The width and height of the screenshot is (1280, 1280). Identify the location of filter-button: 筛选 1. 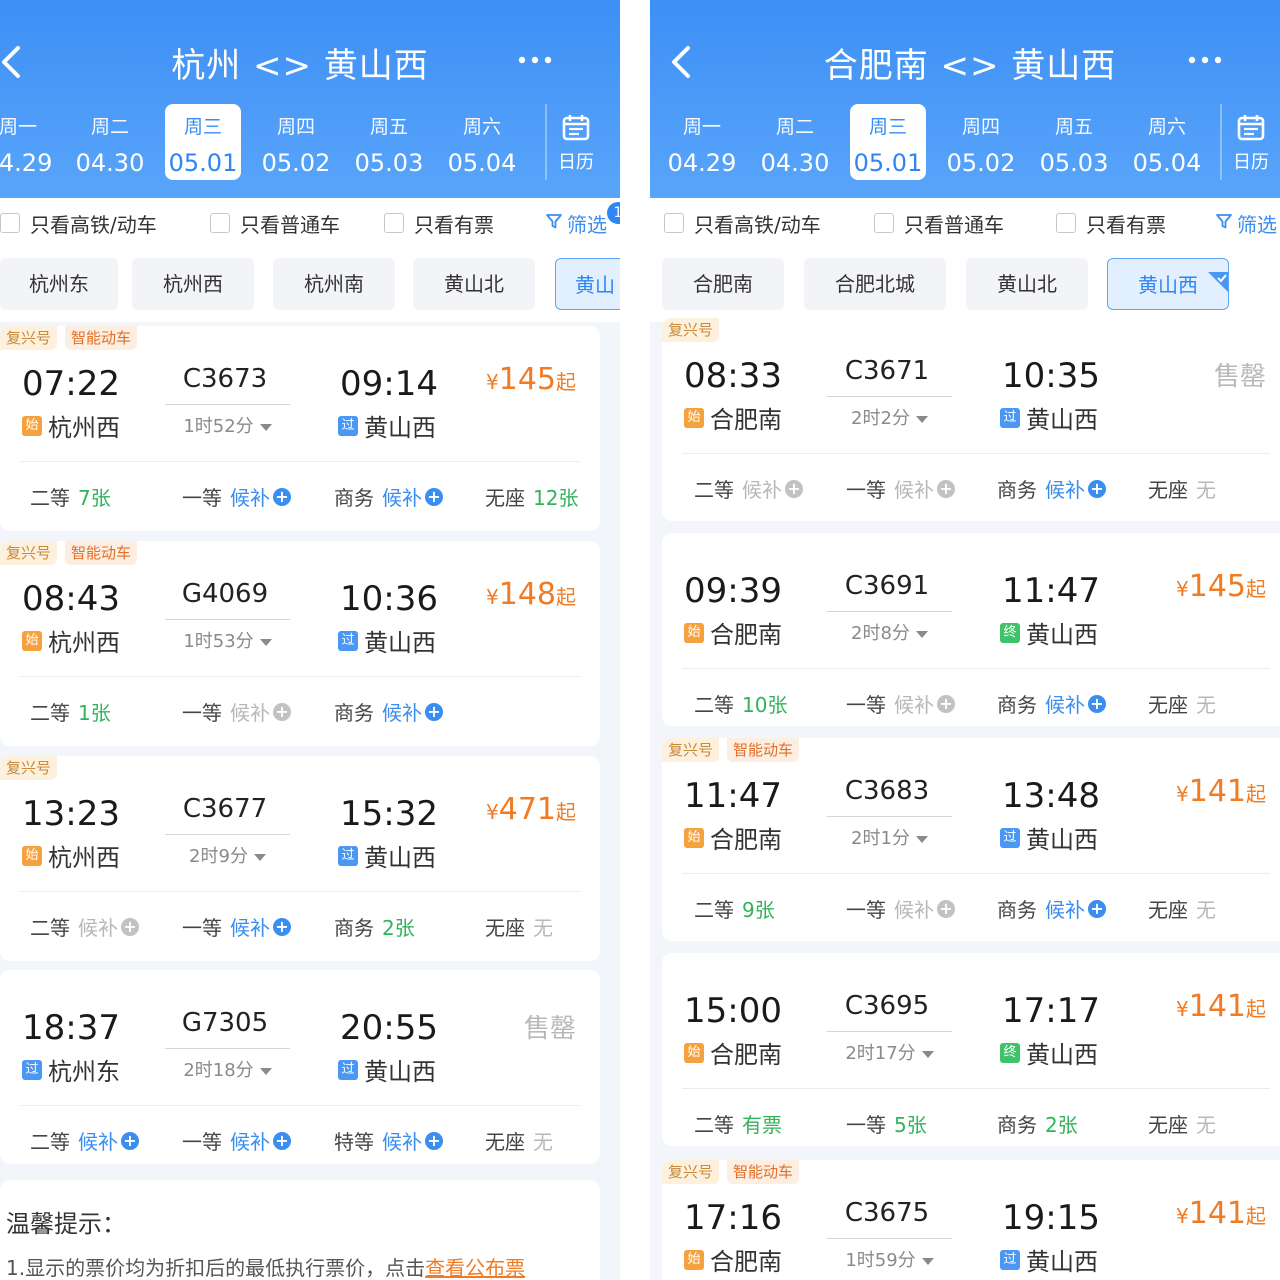
(582, 220).